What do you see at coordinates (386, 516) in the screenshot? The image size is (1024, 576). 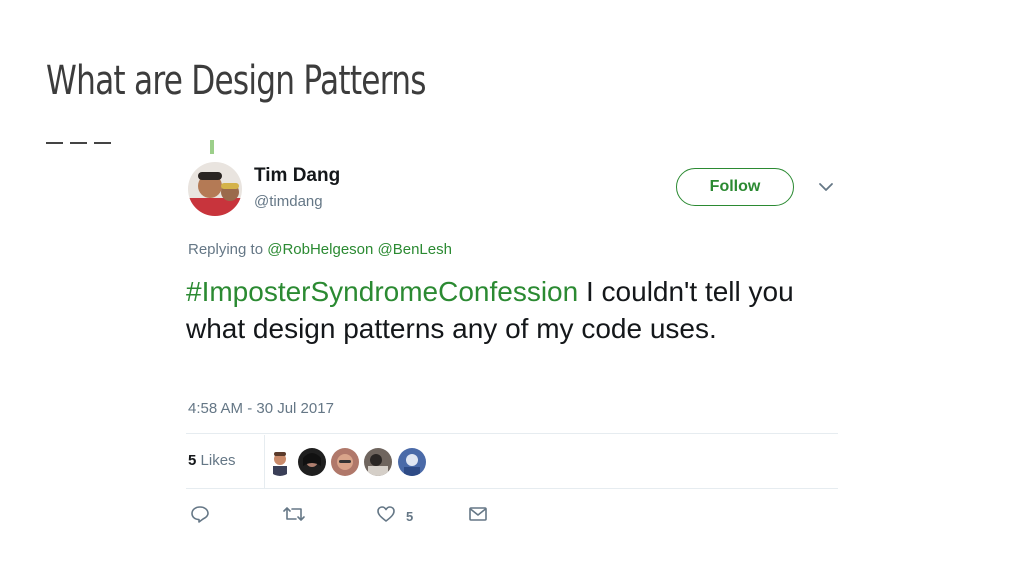 I see `heart-icon` at bounding box center [386, 516].